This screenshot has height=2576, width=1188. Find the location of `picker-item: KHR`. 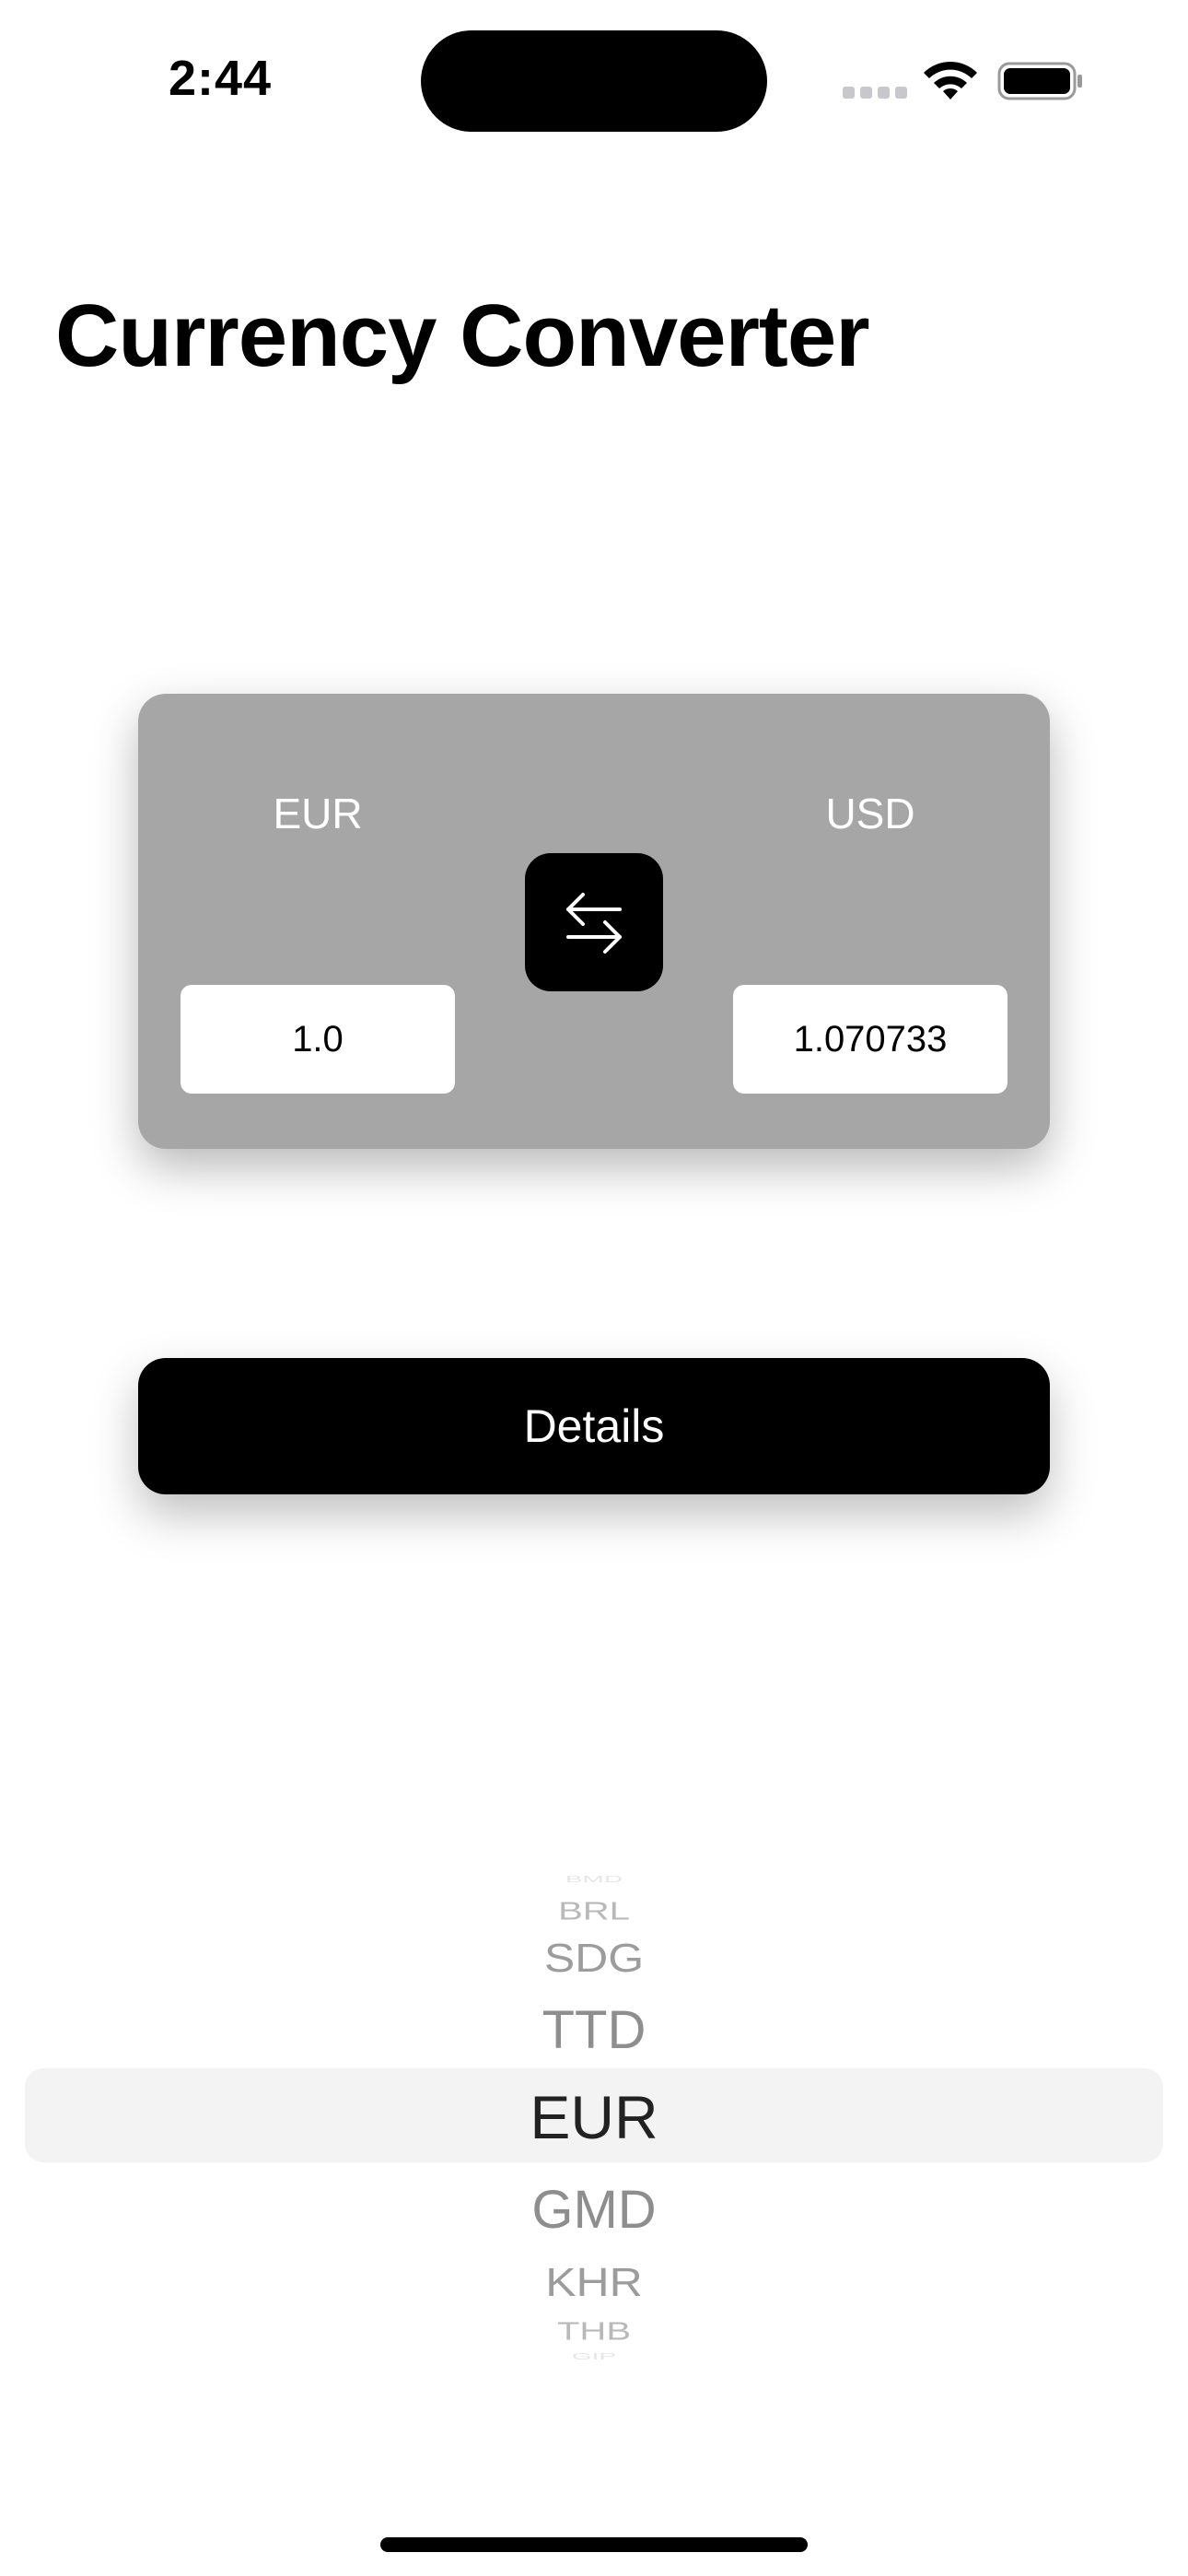

picker-item: KHR is located at coordinates (594, 2281).